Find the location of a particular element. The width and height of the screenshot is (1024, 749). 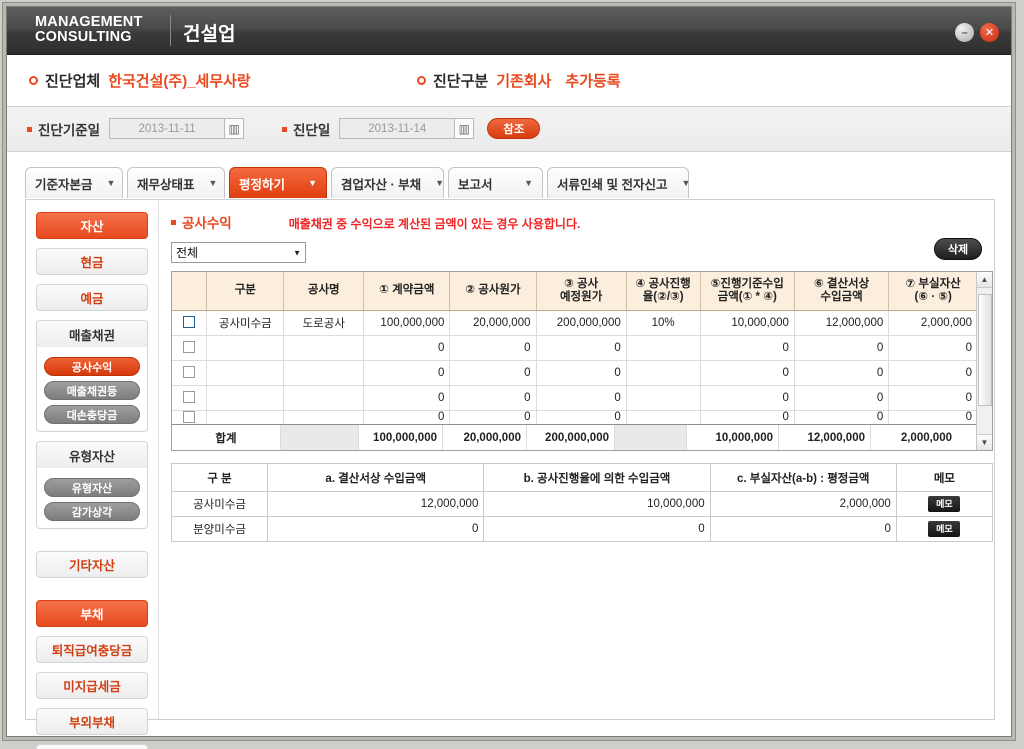

sidebar-item-공사수익: 공사수익 is located at coordinates (92, 366).